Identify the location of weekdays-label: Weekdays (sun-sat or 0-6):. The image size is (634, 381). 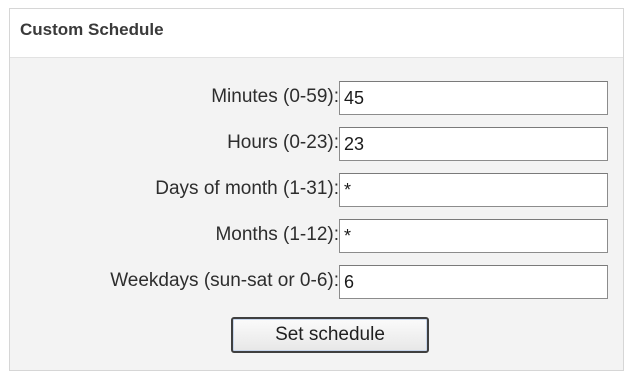
(224, 280).